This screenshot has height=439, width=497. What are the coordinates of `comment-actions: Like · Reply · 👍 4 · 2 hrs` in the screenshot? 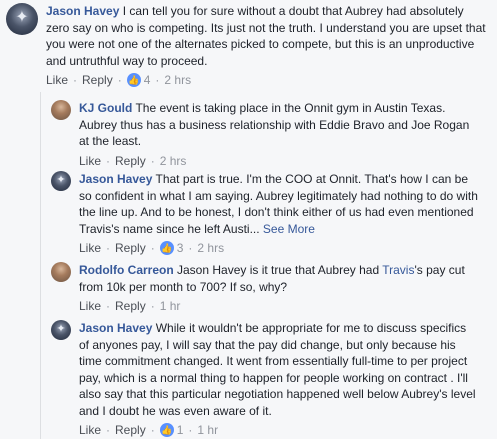 It's located at (119, 80).